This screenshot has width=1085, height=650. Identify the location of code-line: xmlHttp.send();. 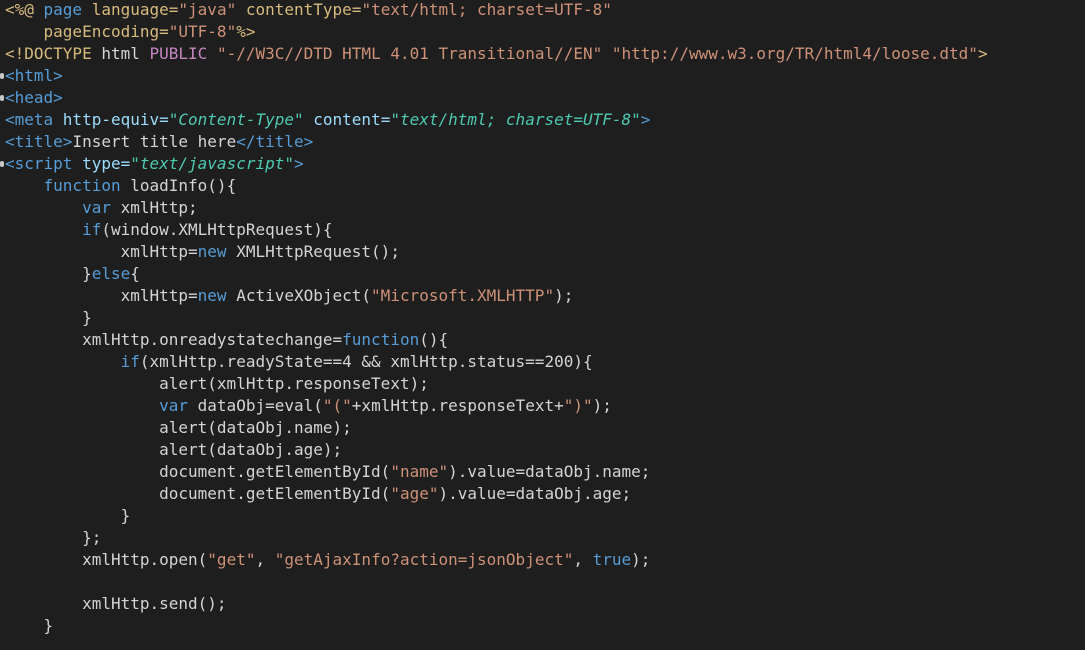
(116, 604).